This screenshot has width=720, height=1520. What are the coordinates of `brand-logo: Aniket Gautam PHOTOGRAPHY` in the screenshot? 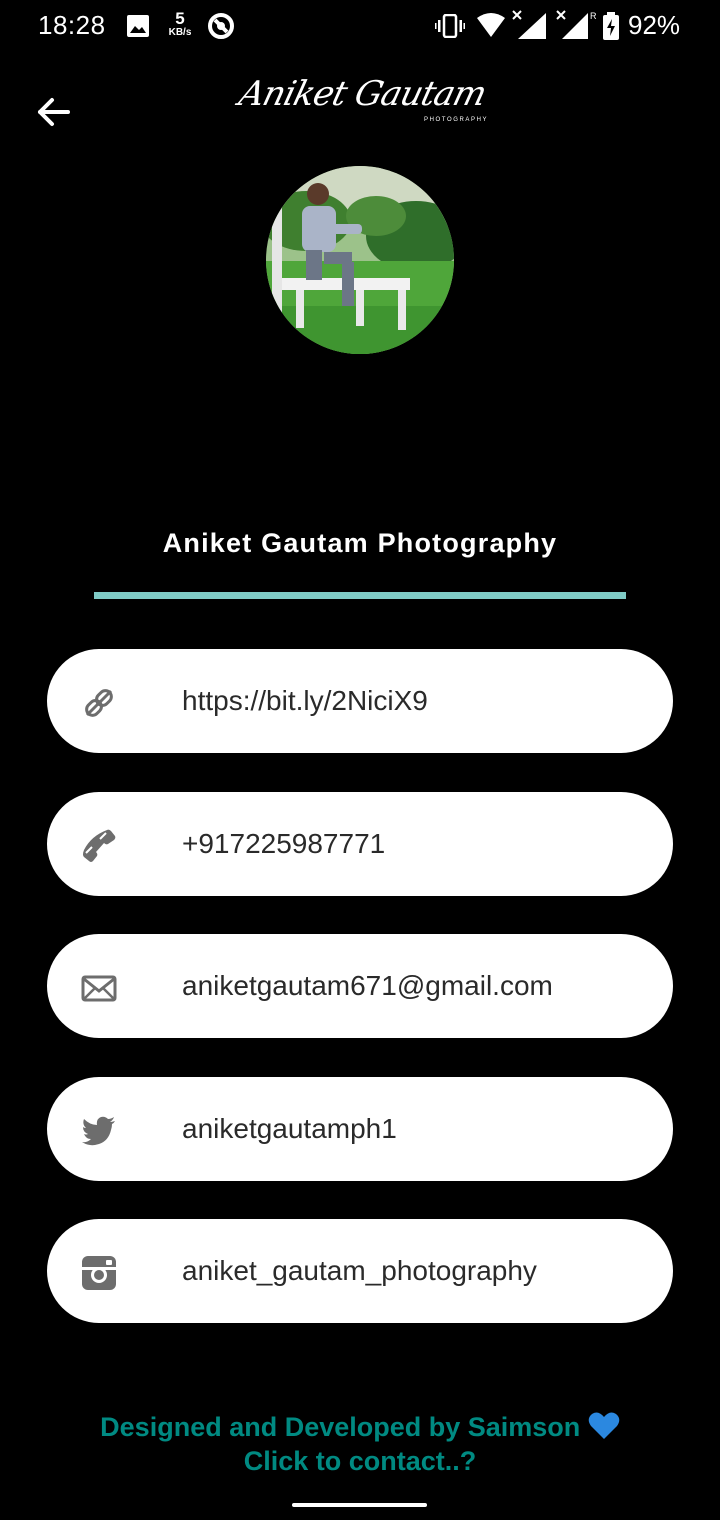 It's located at (367, 110).